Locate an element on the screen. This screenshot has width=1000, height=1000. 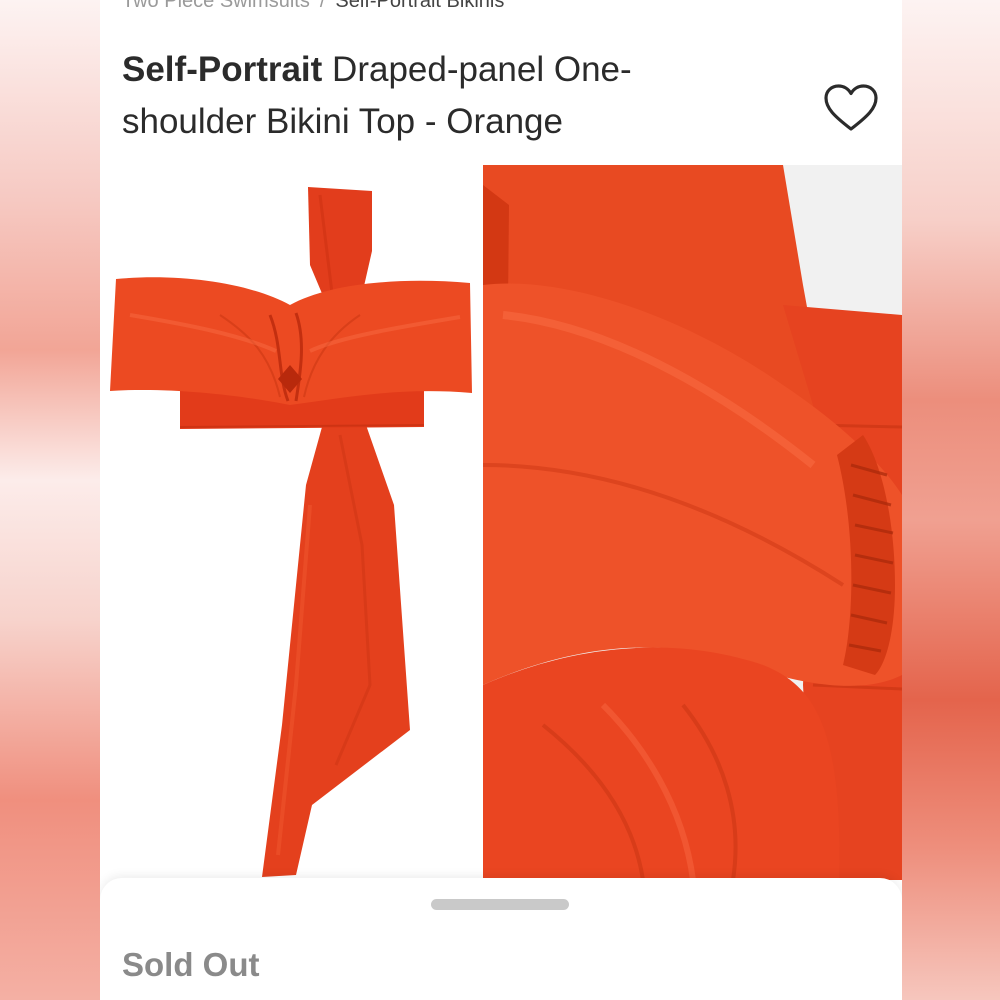
bottom-sheet: Sold Out is located at coordinates (501, 939).